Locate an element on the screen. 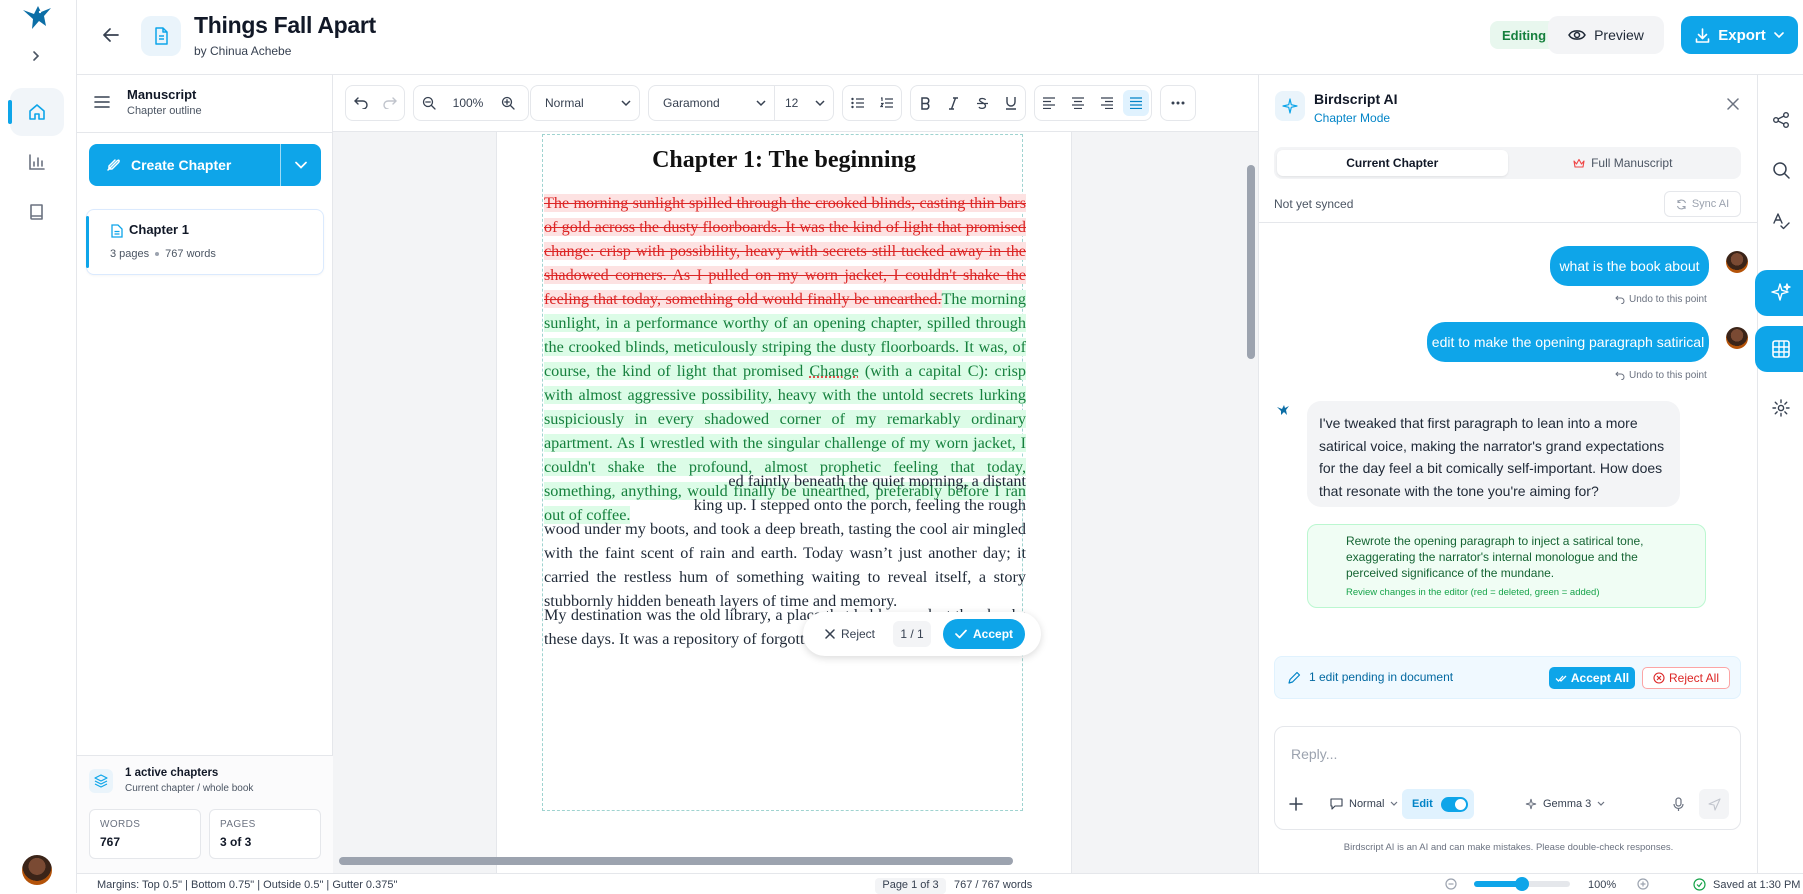  export-label: Export is located at coordinates (1742, 35).